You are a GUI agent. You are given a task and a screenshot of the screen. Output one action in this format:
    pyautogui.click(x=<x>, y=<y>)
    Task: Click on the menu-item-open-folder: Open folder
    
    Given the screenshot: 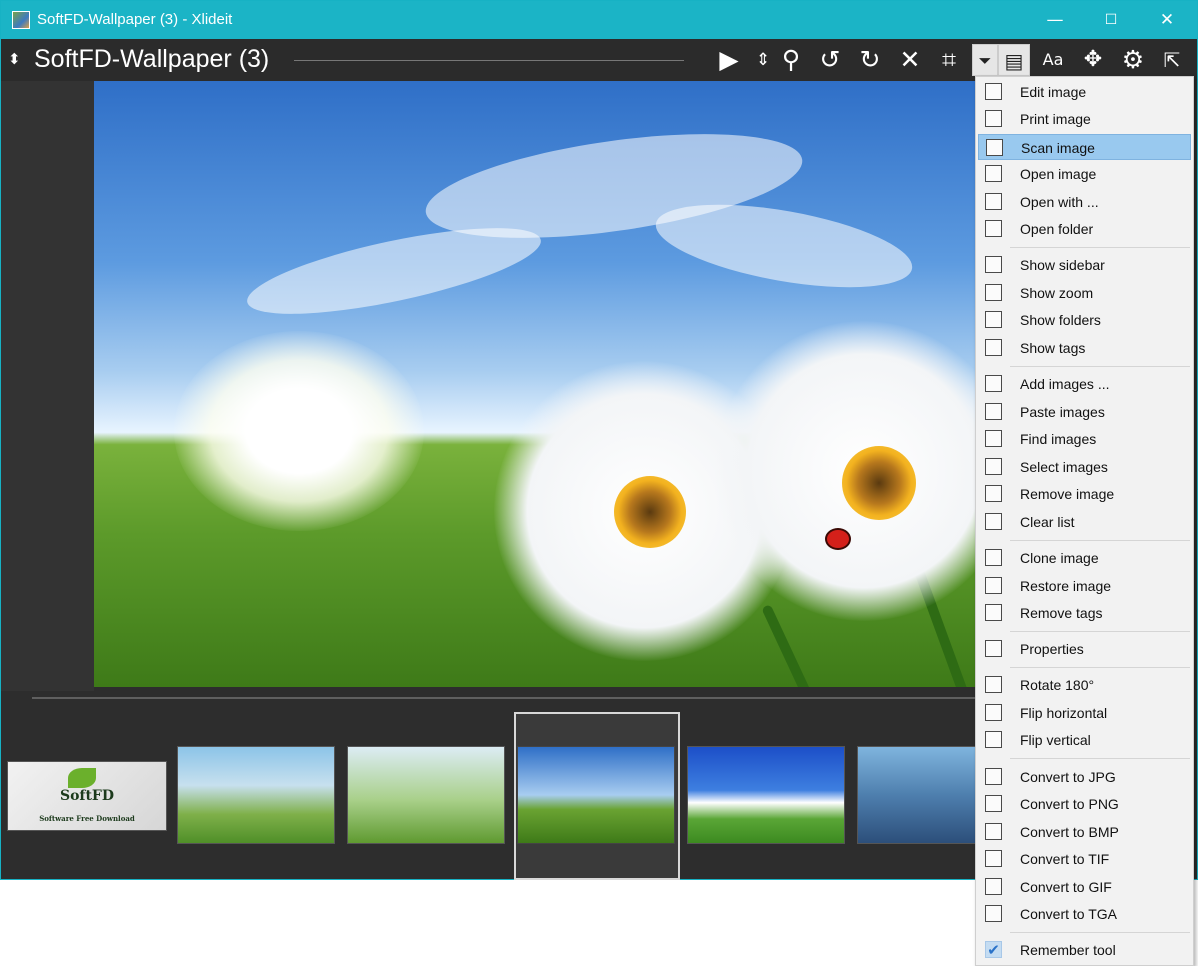 What is the action you would take?
    pyautogui.click(x=1084, y=229)
    